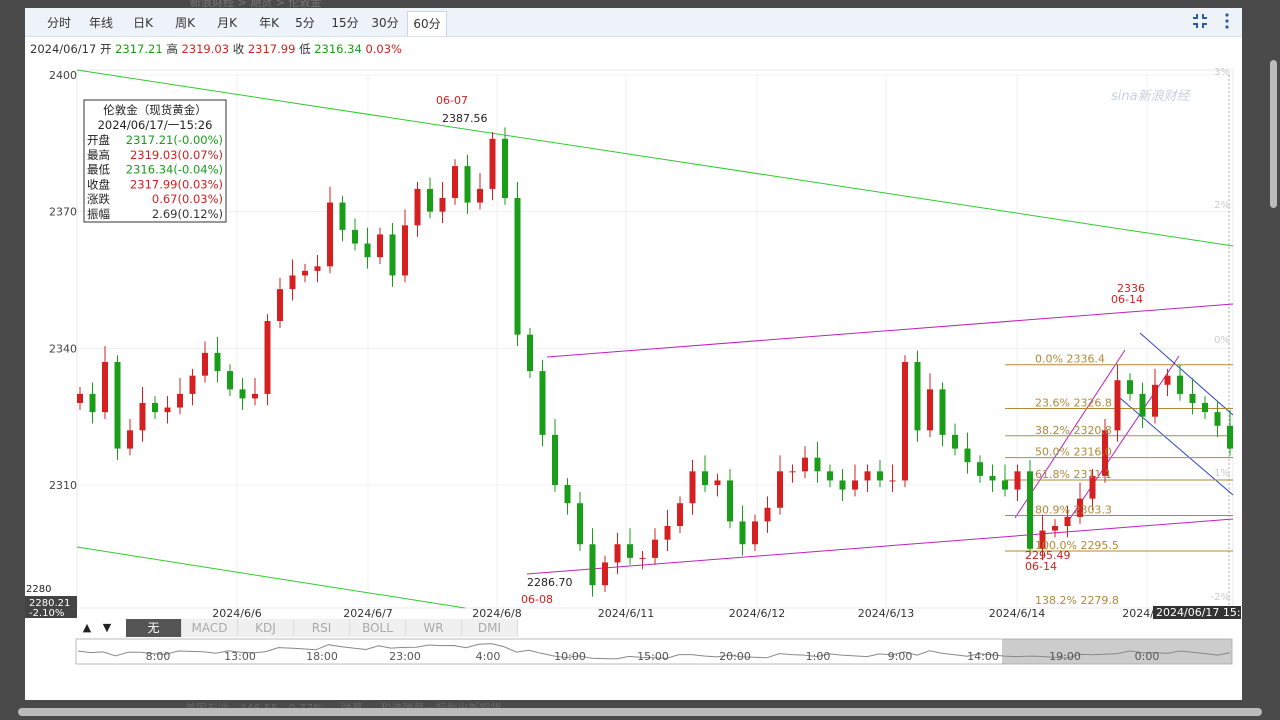 The height and width of the screenshot is (720, 1280). What do you see at coordinates (640, 712) in the screenshot?
I see `horizontal-scrollbar` at bounding box center [640, 712].